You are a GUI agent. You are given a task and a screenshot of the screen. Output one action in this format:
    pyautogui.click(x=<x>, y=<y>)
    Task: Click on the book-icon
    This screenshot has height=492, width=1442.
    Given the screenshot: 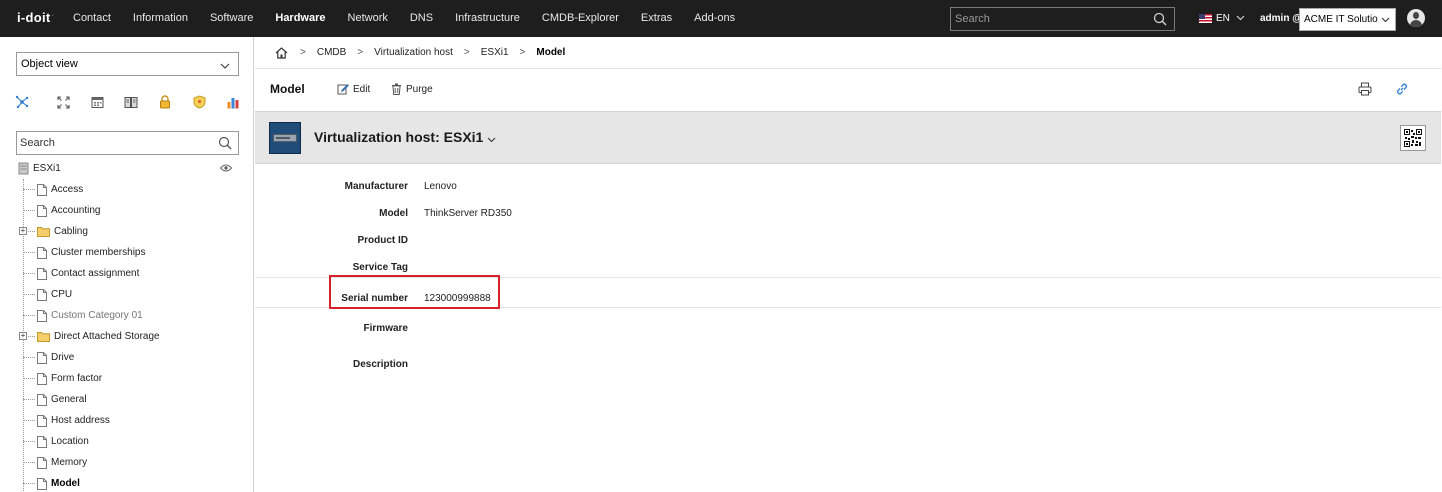 What is the action you would take?
    pyautogui.click(x=131, y=102)
    